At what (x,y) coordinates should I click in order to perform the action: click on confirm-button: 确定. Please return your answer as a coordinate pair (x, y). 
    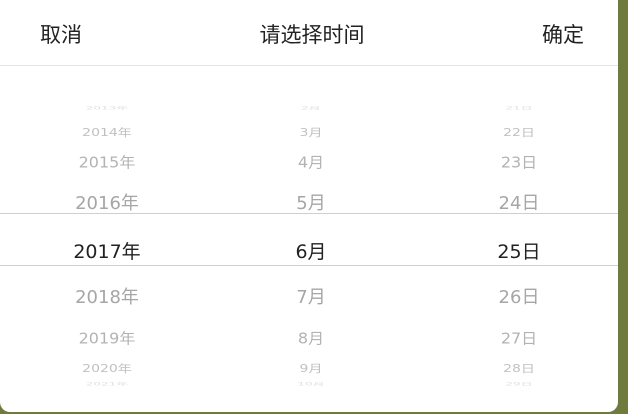
    Looking at the image, I should click on (563, 35).